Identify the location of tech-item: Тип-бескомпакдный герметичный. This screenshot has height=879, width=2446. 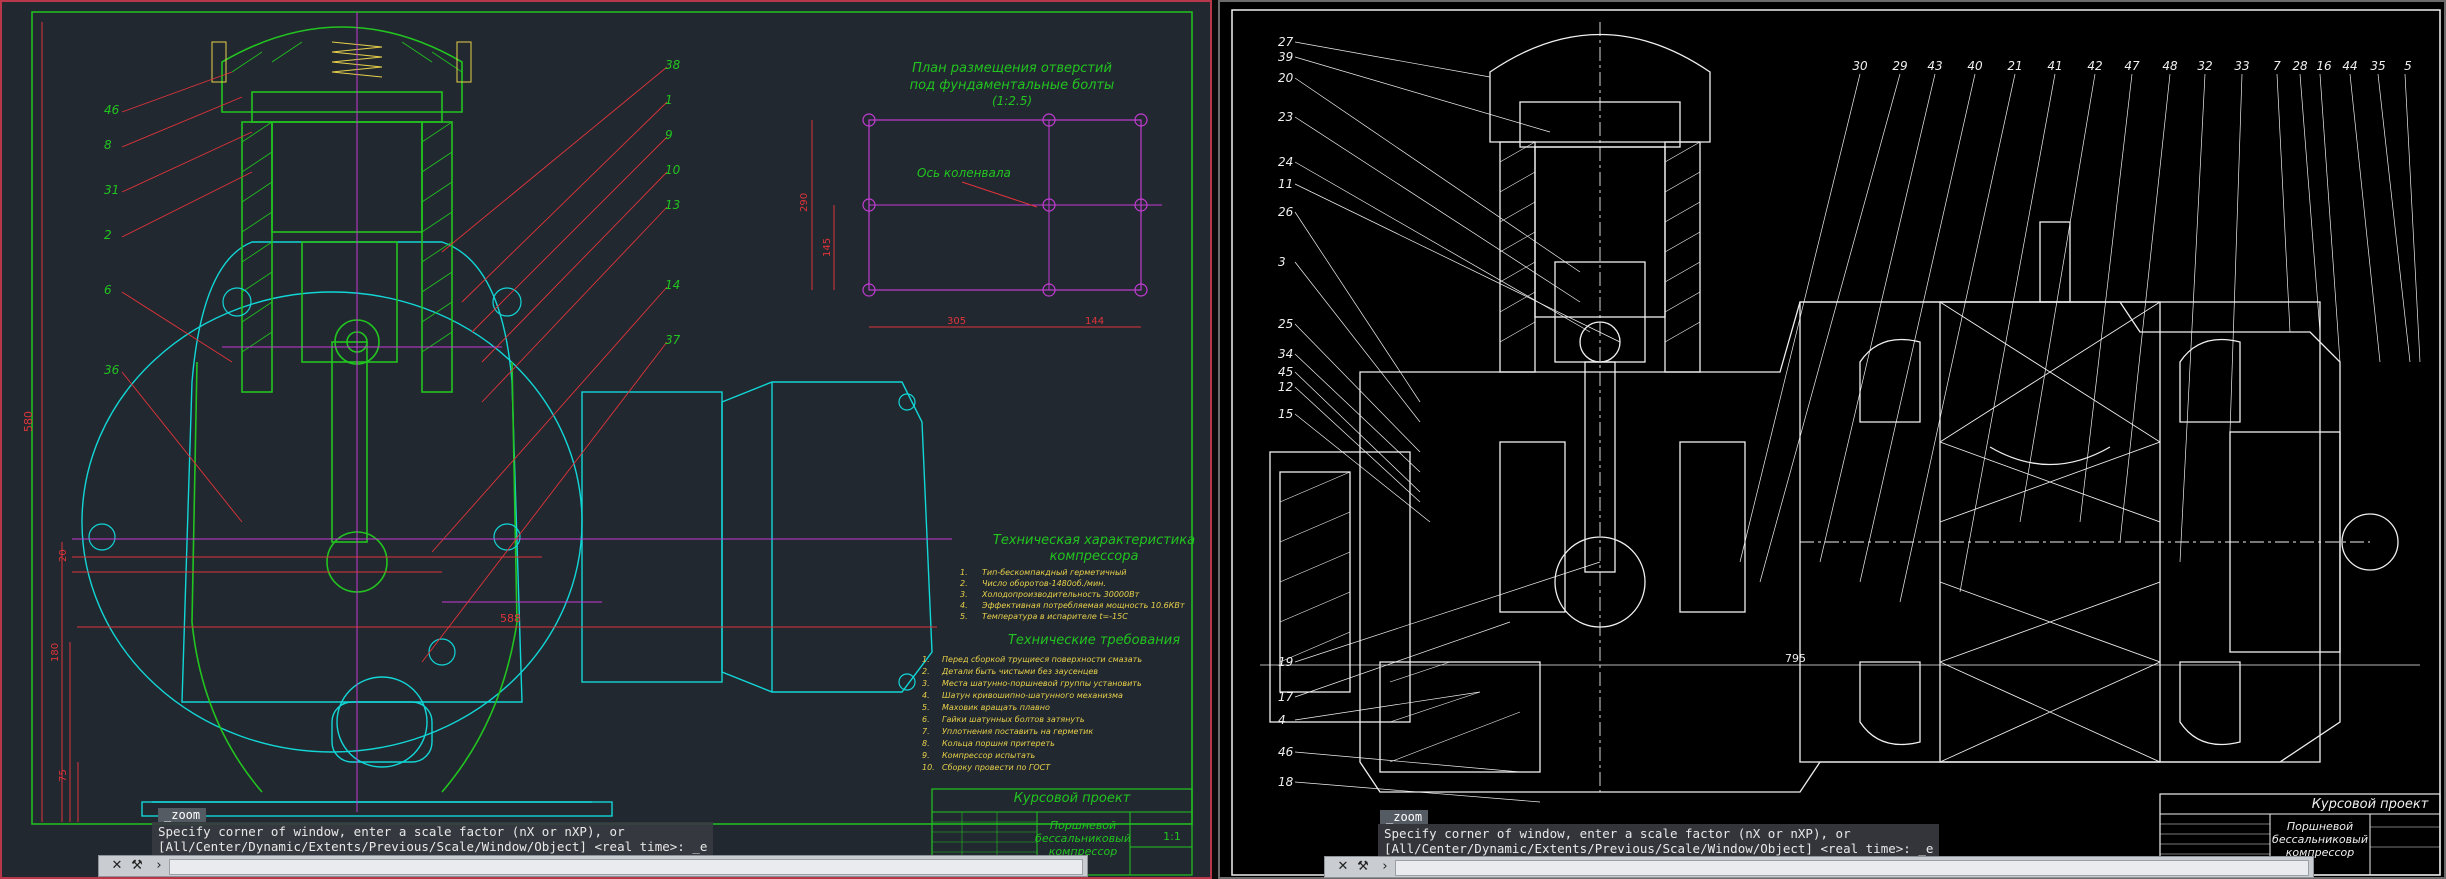
(1054, 572).